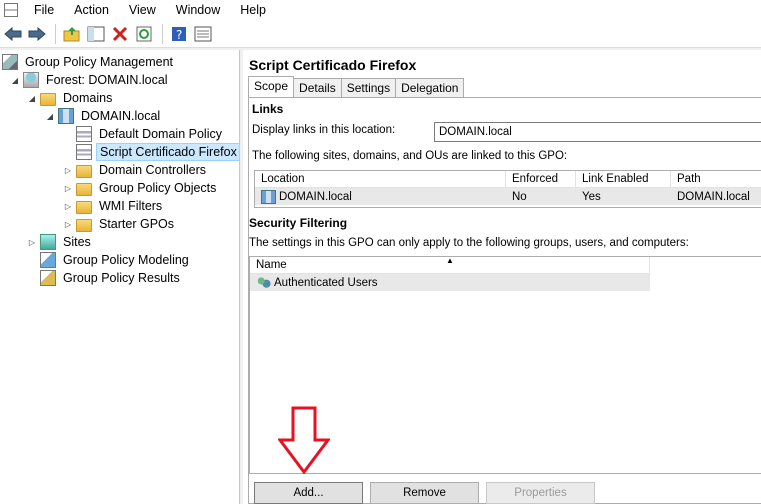 The width and height of the screenshot is (761, 504). I want to click on show-hide-tree-icon, so click(96, 34).